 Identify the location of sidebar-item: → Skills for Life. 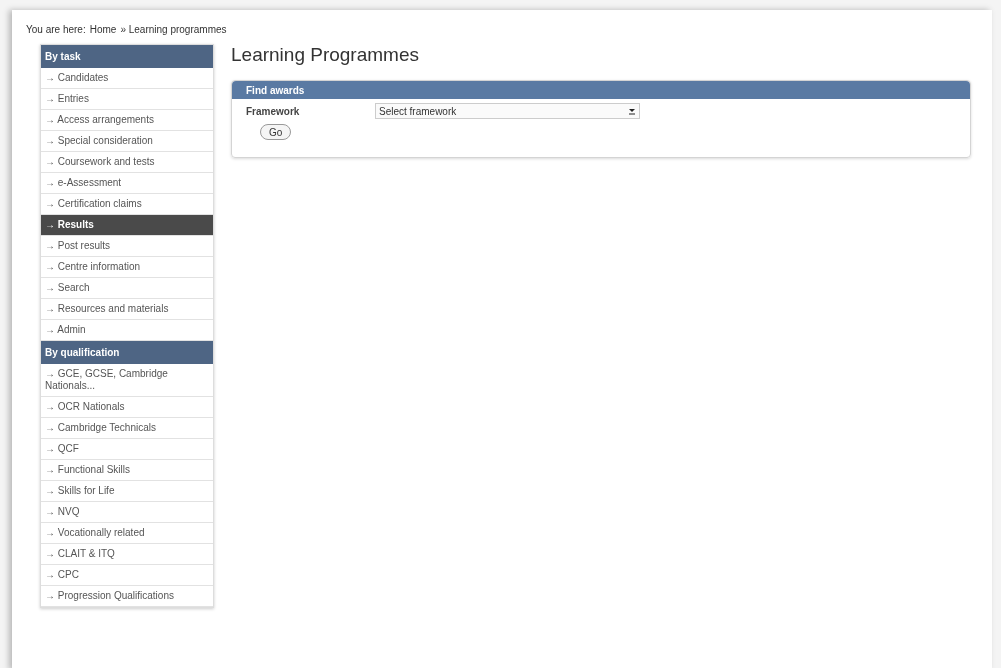
(127, 491).